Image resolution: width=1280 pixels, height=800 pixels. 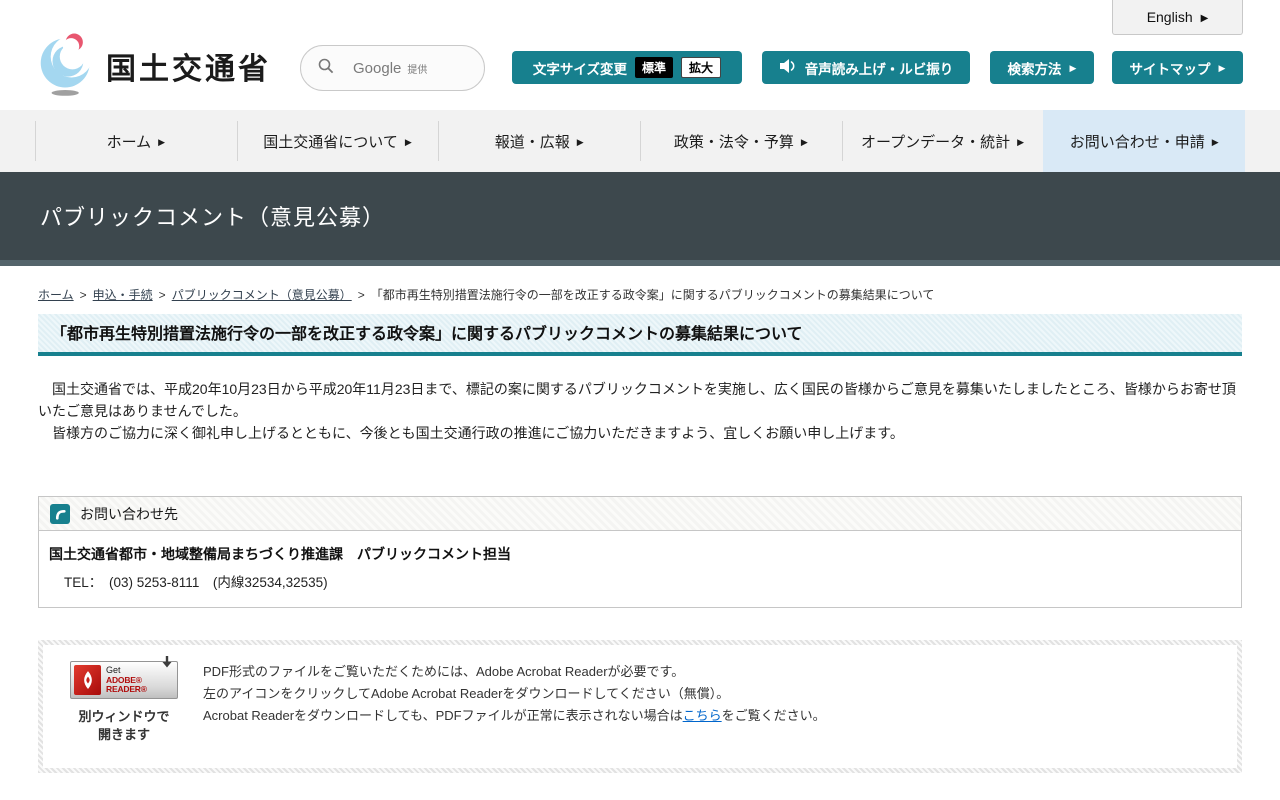 What do you see at coordinates (773, 715) in the screenshot?
I see `pdf-notice-line-part: をご覧ください。` at bounding box center [773, 715].